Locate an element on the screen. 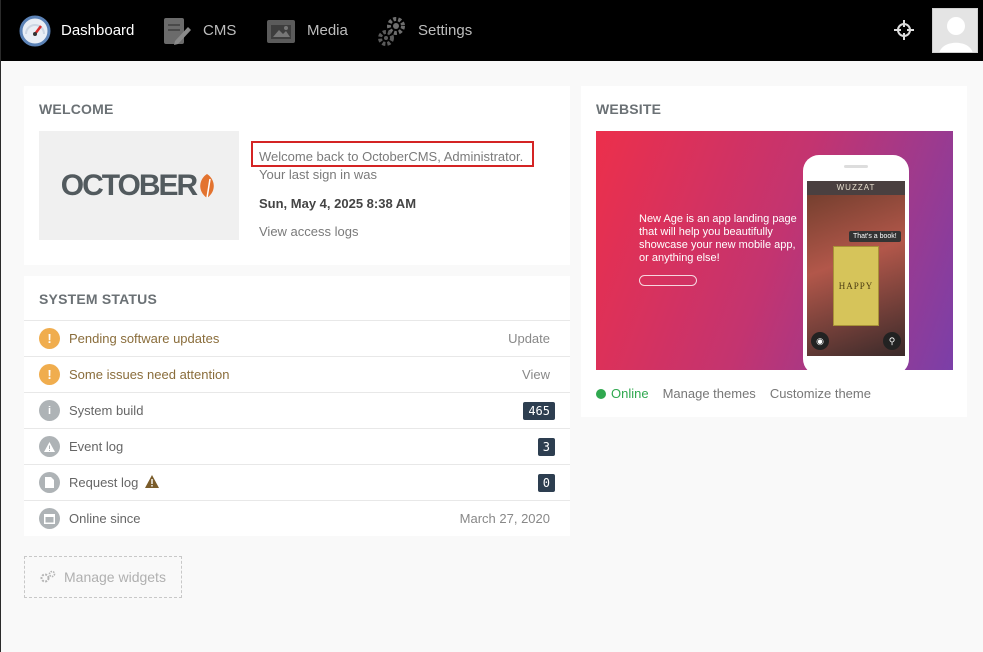 The width and height of the screenshot is (983, 652). status-row-event-log: Event log 3 is located at coordinates (297, 446).